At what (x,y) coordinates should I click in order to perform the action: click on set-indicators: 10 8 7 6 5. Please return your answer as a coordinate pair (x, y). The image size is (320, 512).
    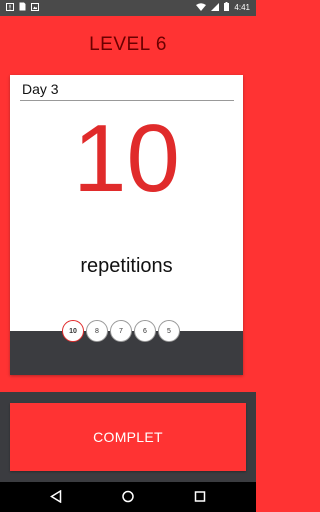
    Looking at the image, I should click on (121, 331).